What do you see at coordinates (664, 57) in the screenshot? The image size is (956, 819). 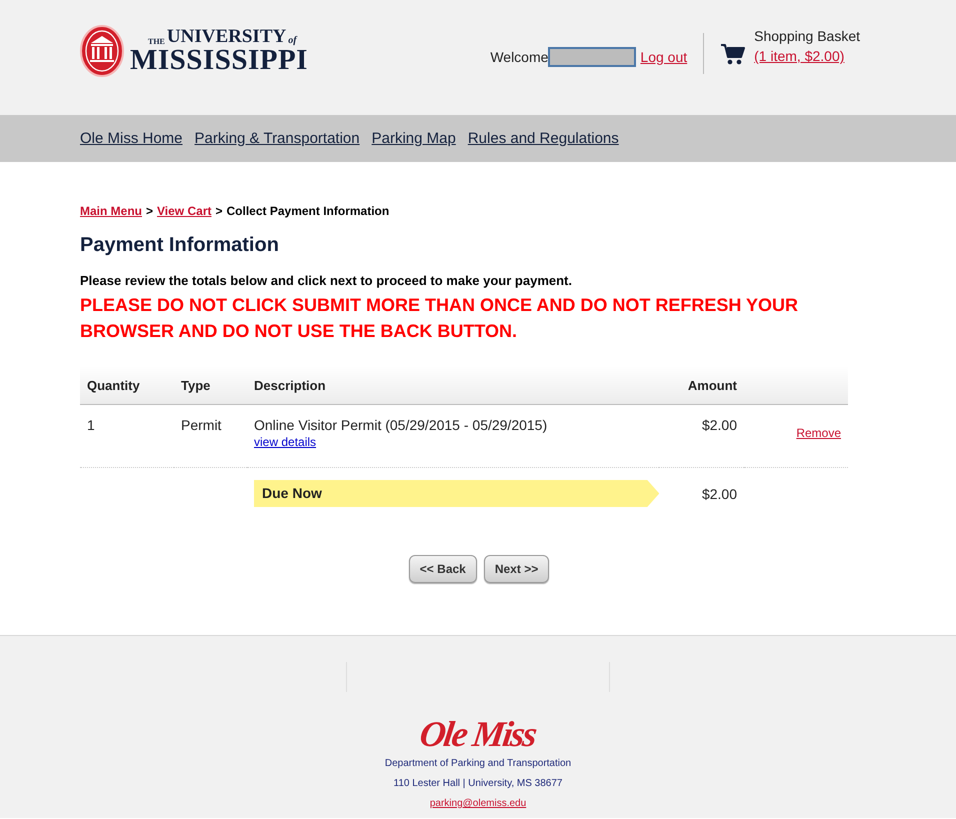 I see `logout-link: Log out` at bounding box center [664, 57].